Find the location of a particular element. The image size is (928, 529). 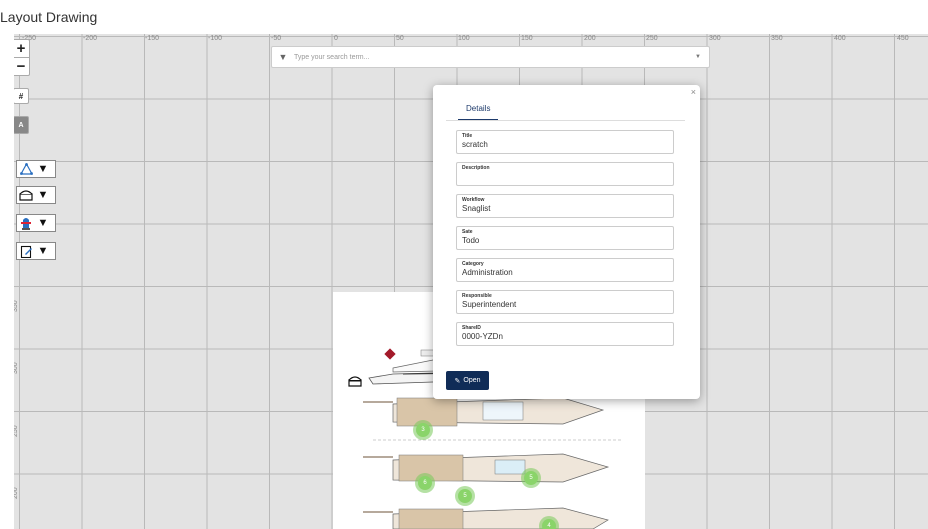

shareid-field: ShareID 0000-YZDn is located at coordinates (565, 334).